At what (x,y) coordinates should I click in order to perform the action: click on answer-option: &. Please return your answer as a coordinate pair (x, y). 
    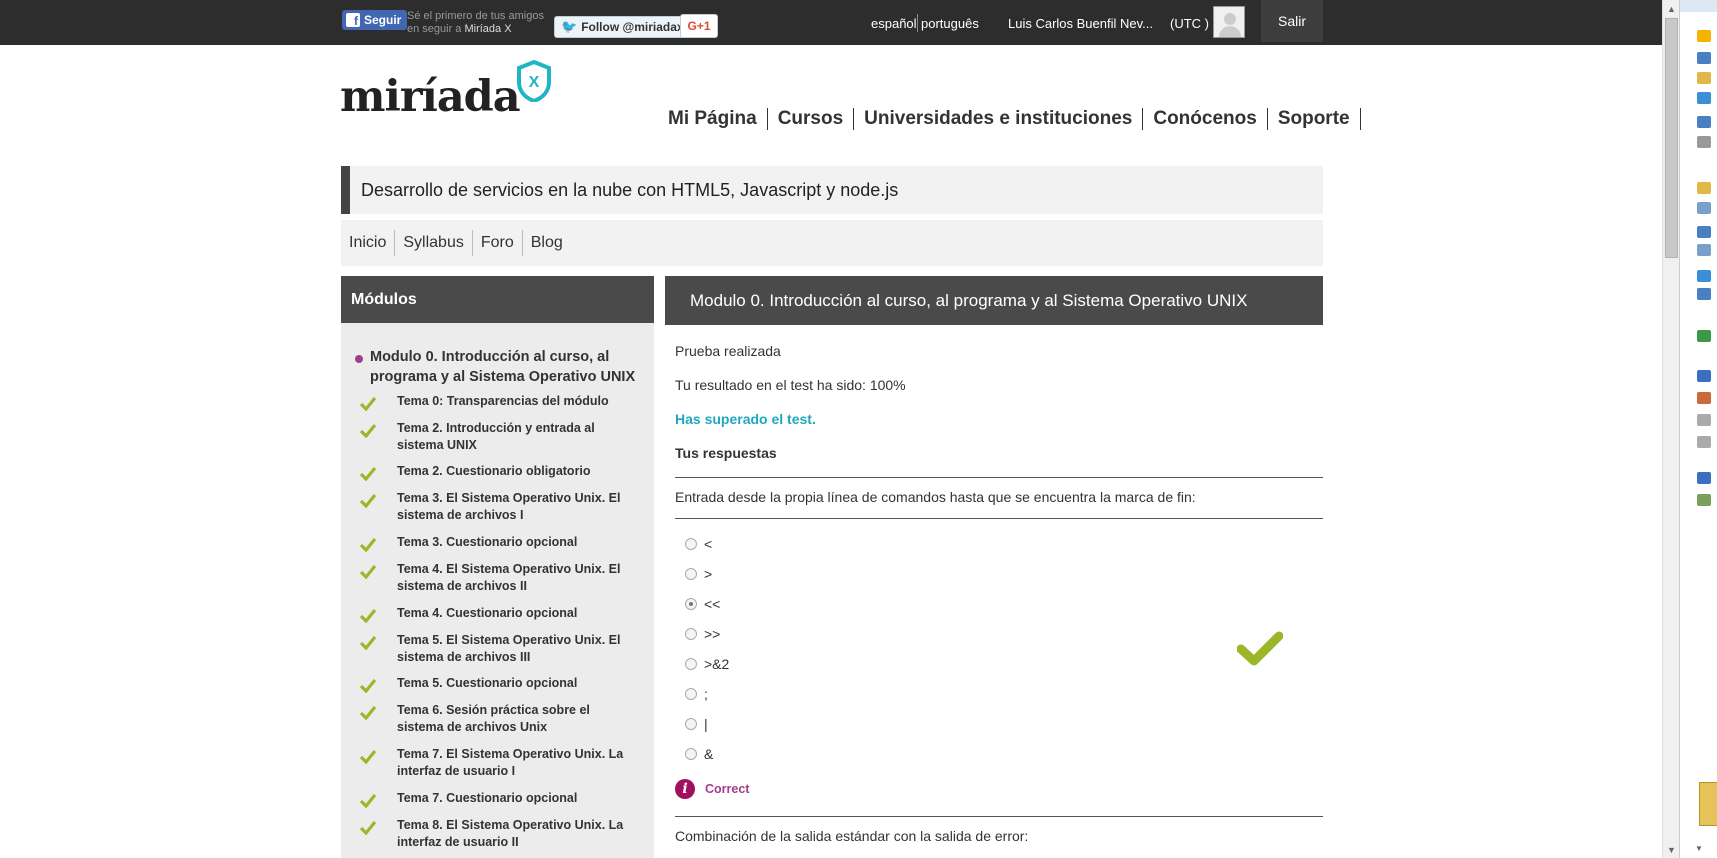
    Looking at the image, I should click on (699, 754).